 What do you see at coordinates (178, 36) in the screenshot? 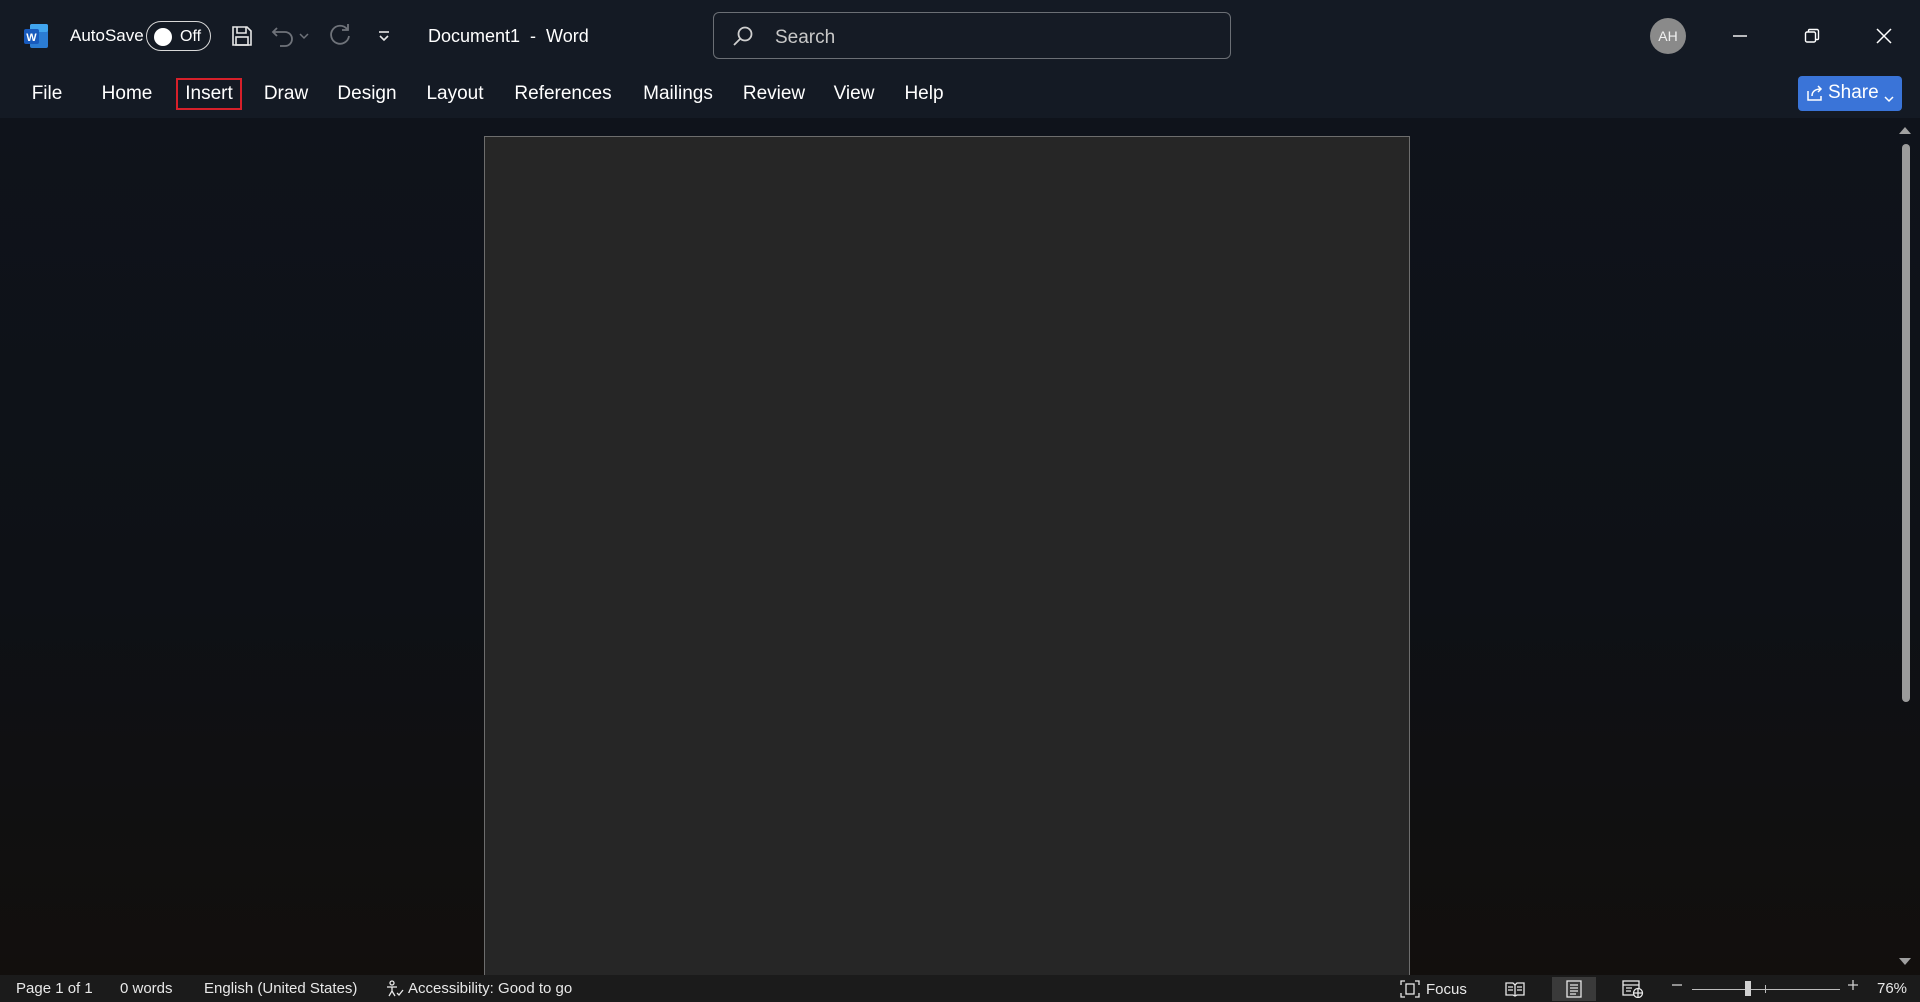
I see `autosave-toggle: Off` at bounding box center [178, 36].